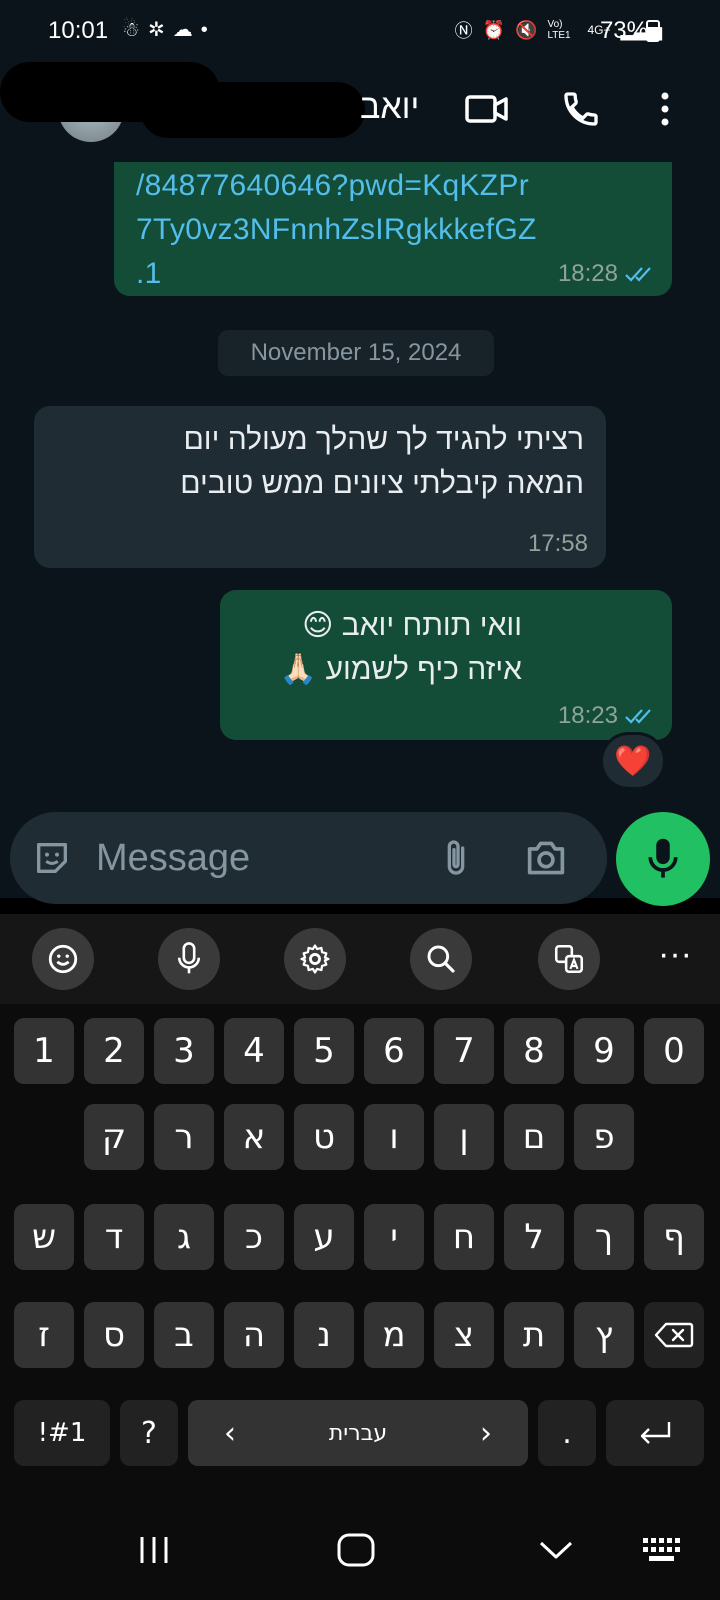  What do you see at coordinates (114, 1051) in the screenshot?
I see `key-2: 2` at bounding box center [114, 1051].